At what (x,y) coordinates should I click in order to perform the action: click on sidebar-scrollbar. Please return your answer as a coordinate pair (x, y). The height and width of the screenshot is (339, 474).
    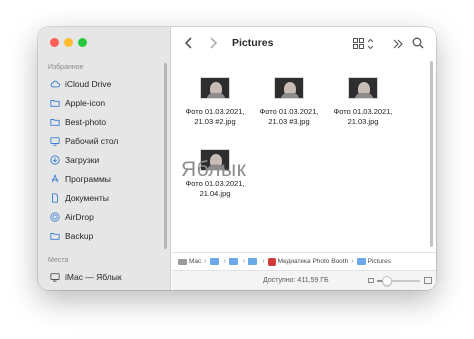
    Looking at the image, I should click on (165, 156).